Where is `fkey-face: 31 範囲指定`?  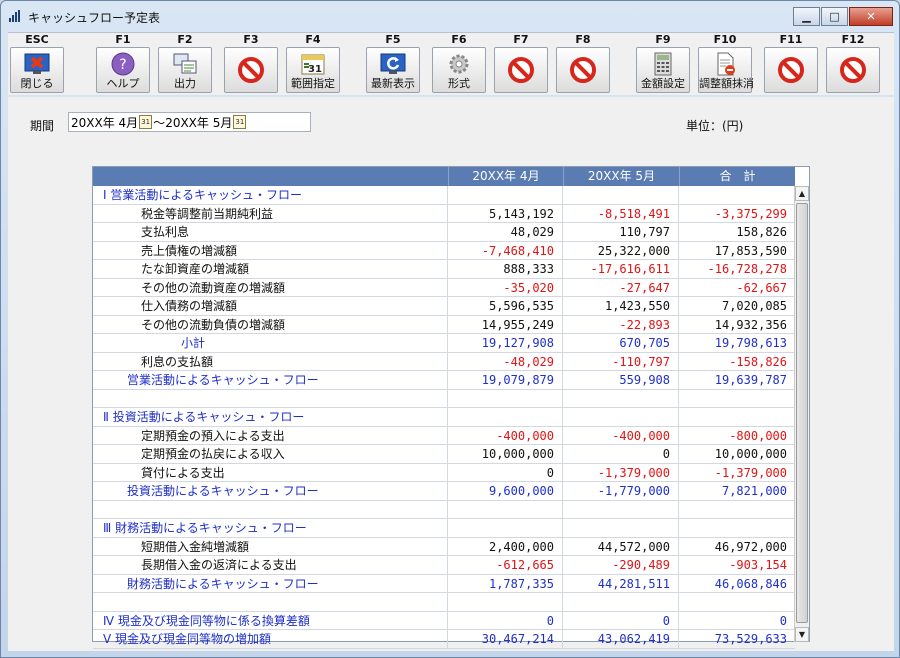
fkey-face: 31 範囲指定 is located at coordinates (313, 70).